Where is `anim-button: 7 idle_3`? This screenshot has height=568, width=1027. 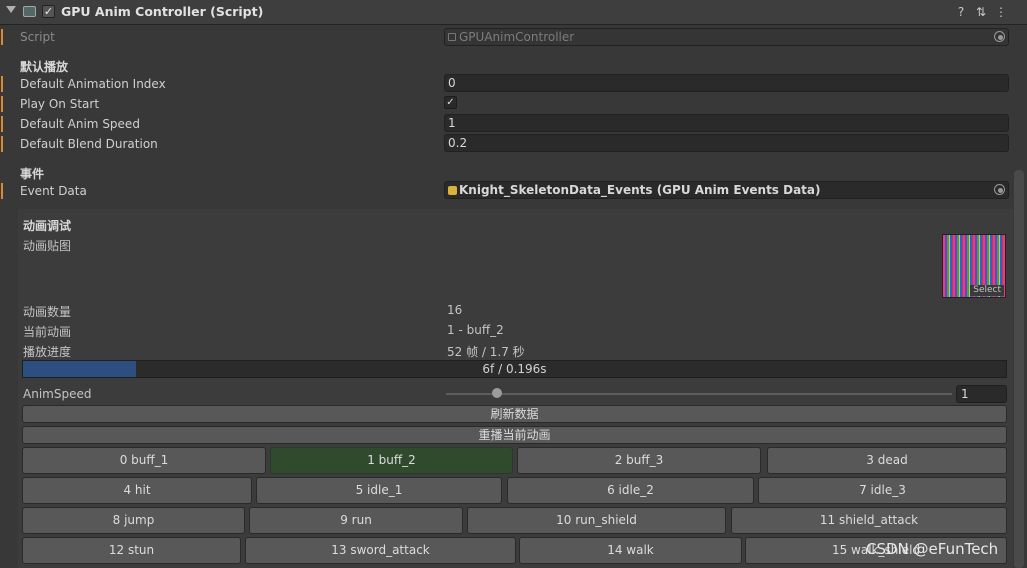 anim-button: 7 idle_3 is located at coordinates (882, 490).